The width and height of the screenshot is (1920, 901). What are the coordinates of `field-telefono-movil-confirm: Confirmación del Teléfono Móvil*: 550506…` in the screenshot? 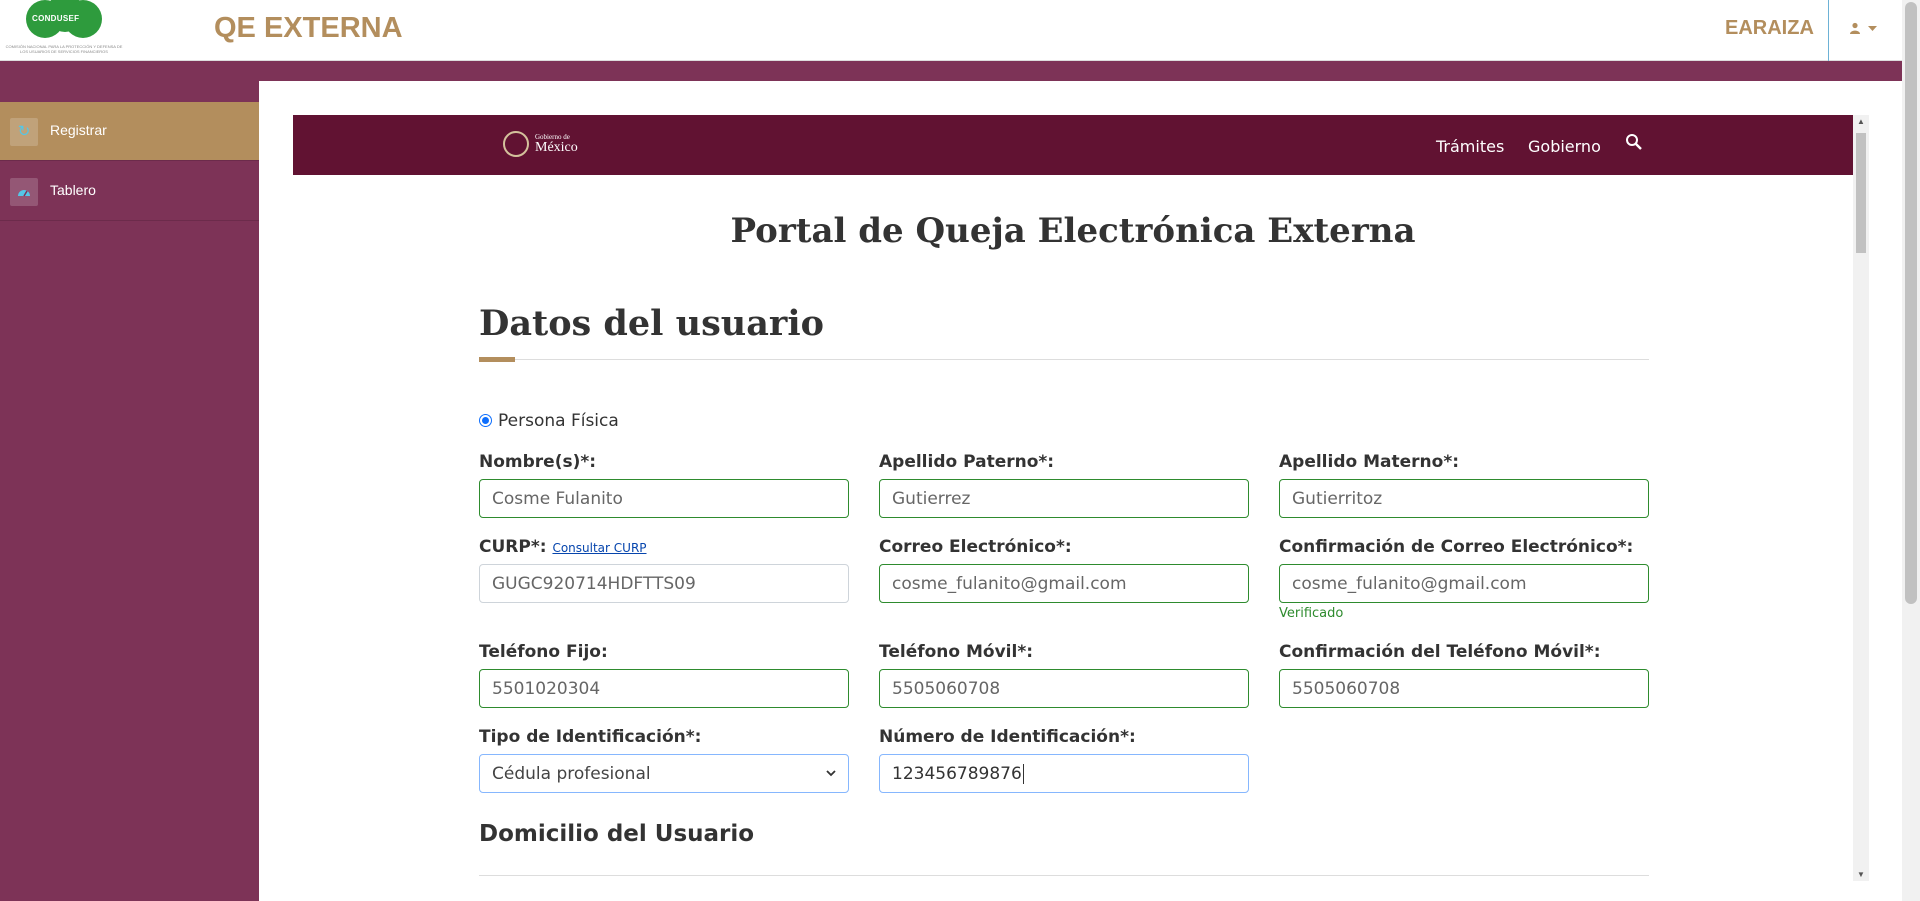 It's located at (1464, 674).